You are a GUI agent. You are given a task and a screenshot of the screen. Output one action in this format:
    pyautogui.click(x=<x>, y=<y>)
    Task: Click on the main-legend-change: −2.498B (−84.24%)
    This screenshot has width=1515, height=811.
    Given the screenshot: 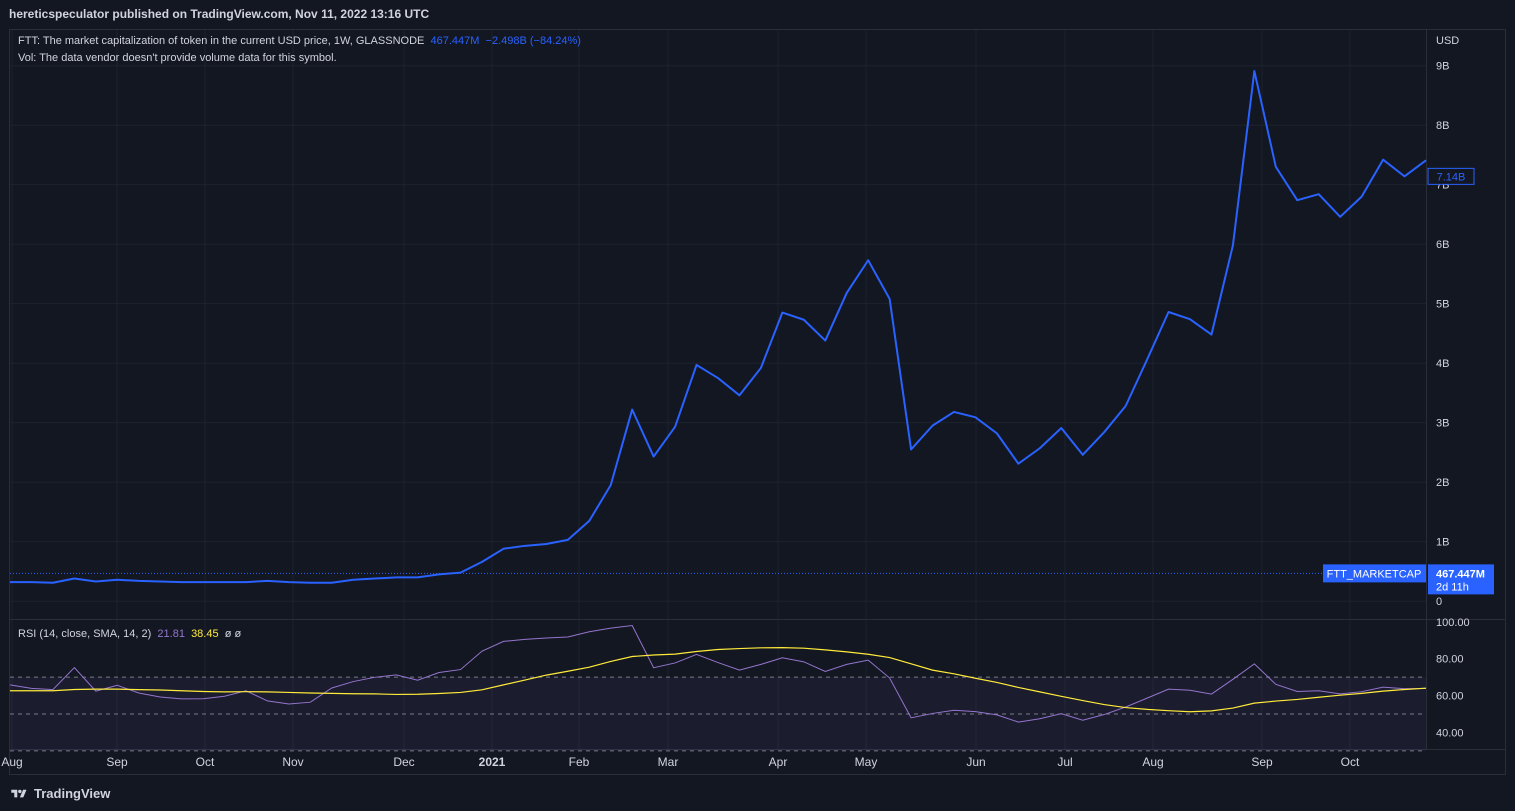 What is the action you would take?
    pyautogui.click(x=533, y=41)
    